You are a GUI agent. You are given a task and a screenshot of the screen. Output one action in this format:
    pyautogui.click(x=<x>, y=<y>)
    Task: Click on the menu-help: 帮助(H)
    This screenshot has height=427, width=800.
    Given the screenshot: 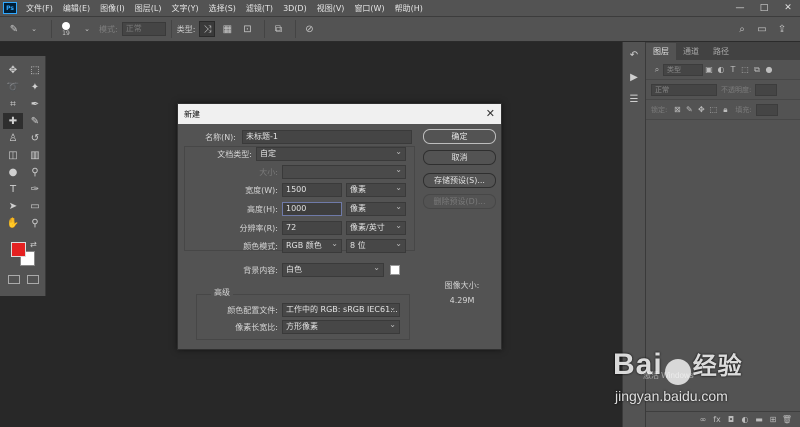 What is the action you would take?
    pyautogui.click(x=409, y=8)
    